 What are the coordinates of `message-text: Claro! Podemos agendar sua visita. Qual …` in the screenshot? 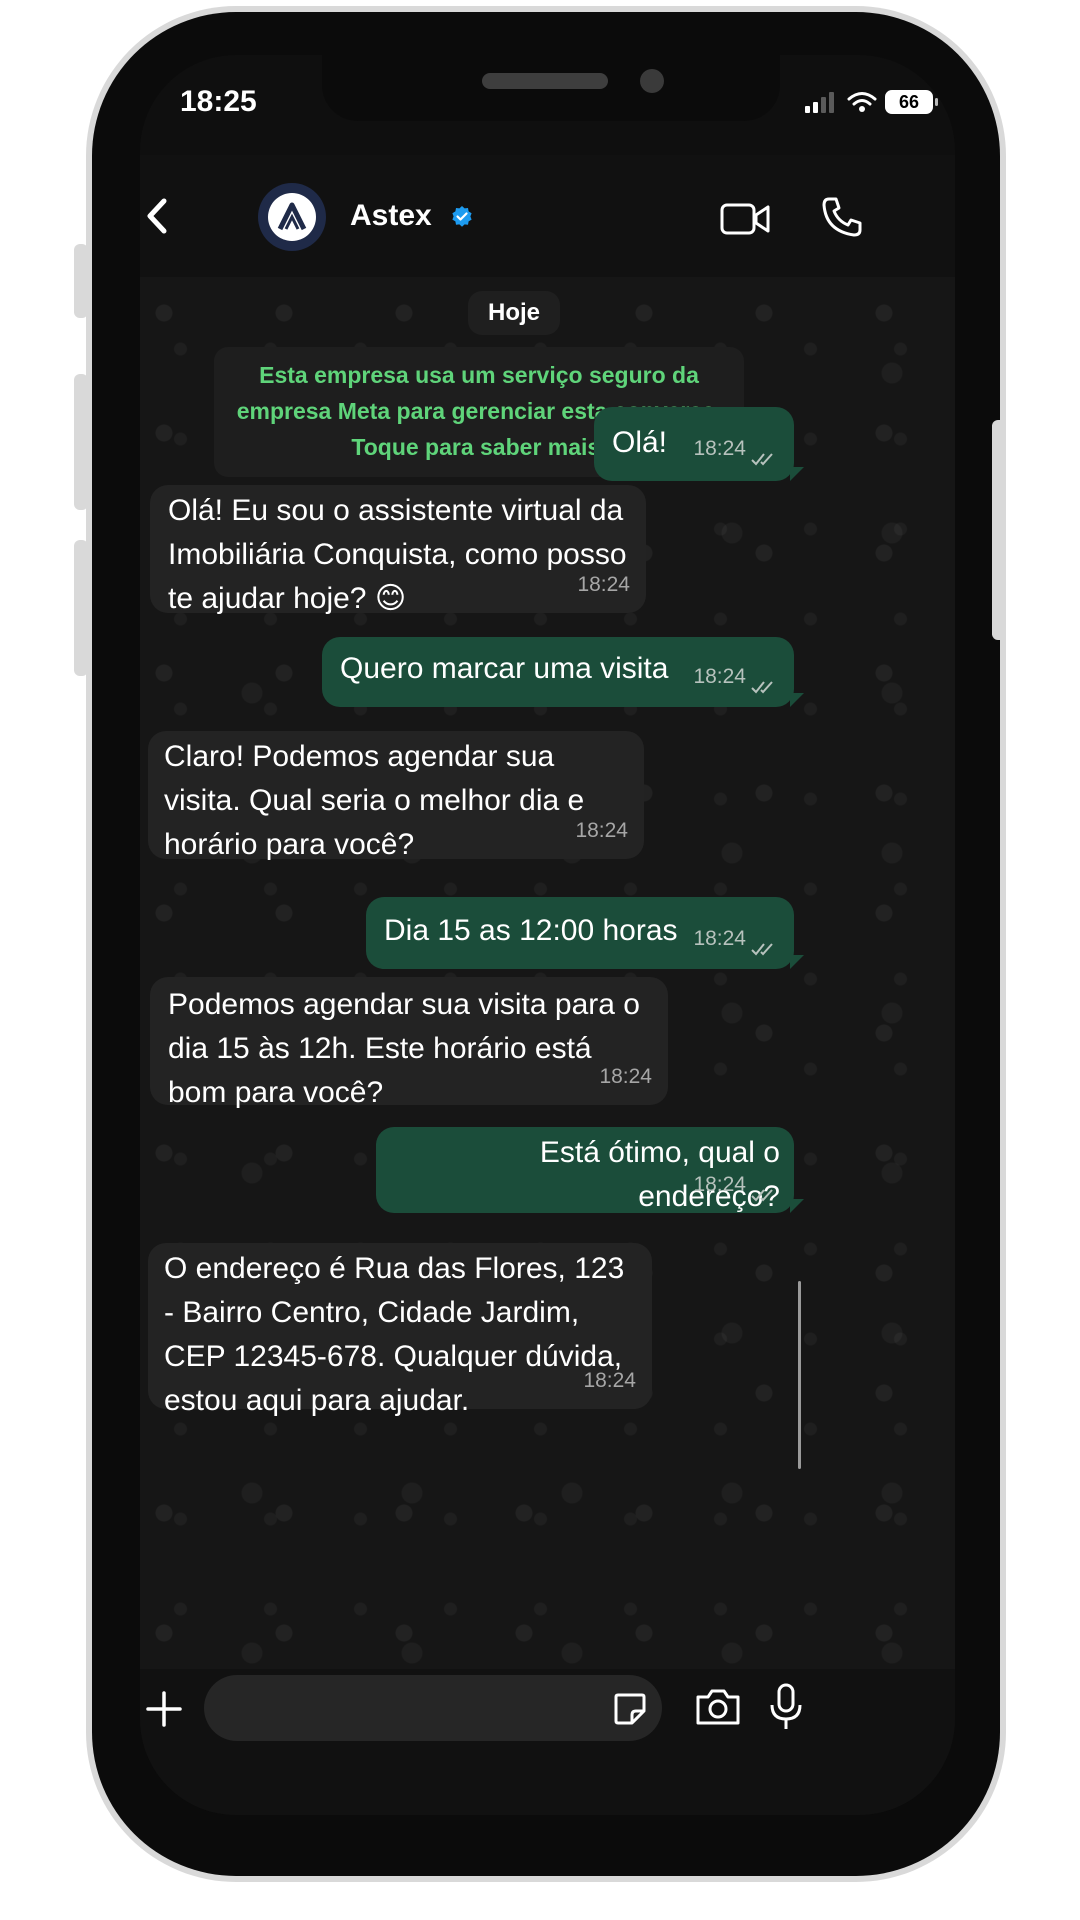 It's located at (374, 800).